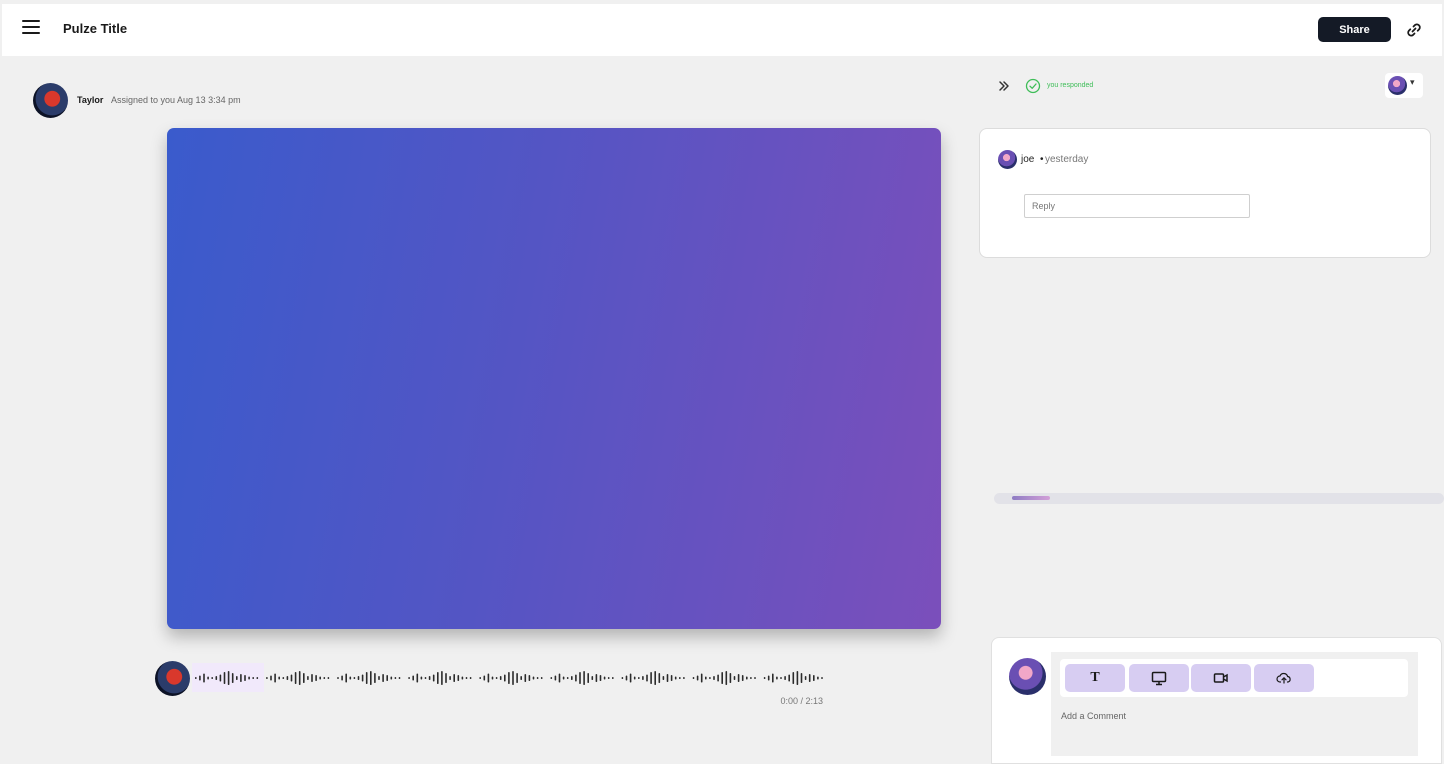 This screenshot has width=1444, height=764. Describe the element at coordinates (1219, 498) in the screenshot. I see `horizontal-scrollbar` at that location.